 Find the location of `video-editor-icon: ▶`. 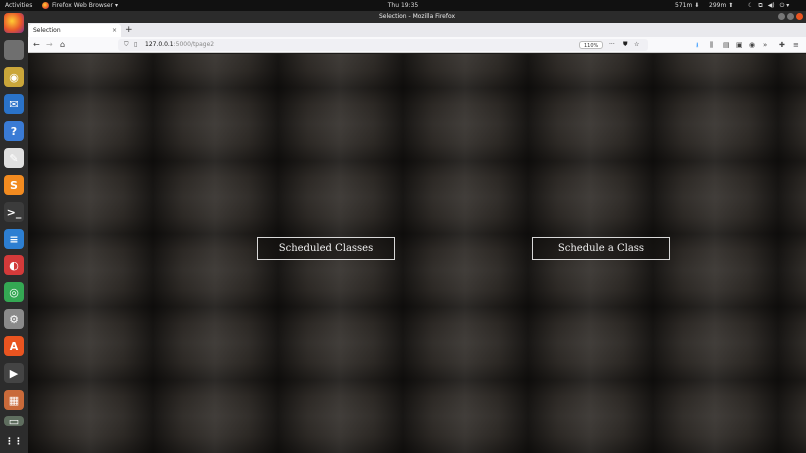

video-editor-icon: ▶ is located at coordinates (14, 373).